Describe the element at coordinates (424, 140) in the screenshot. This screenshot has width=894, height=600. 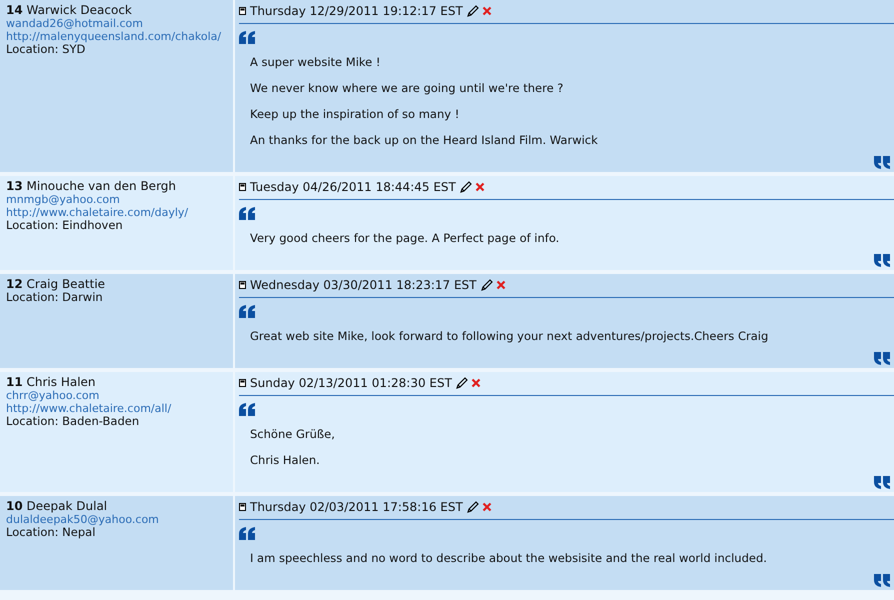
I see `message-text: An thanks for the back up on the Heard Island Film. Warwick` at that location.